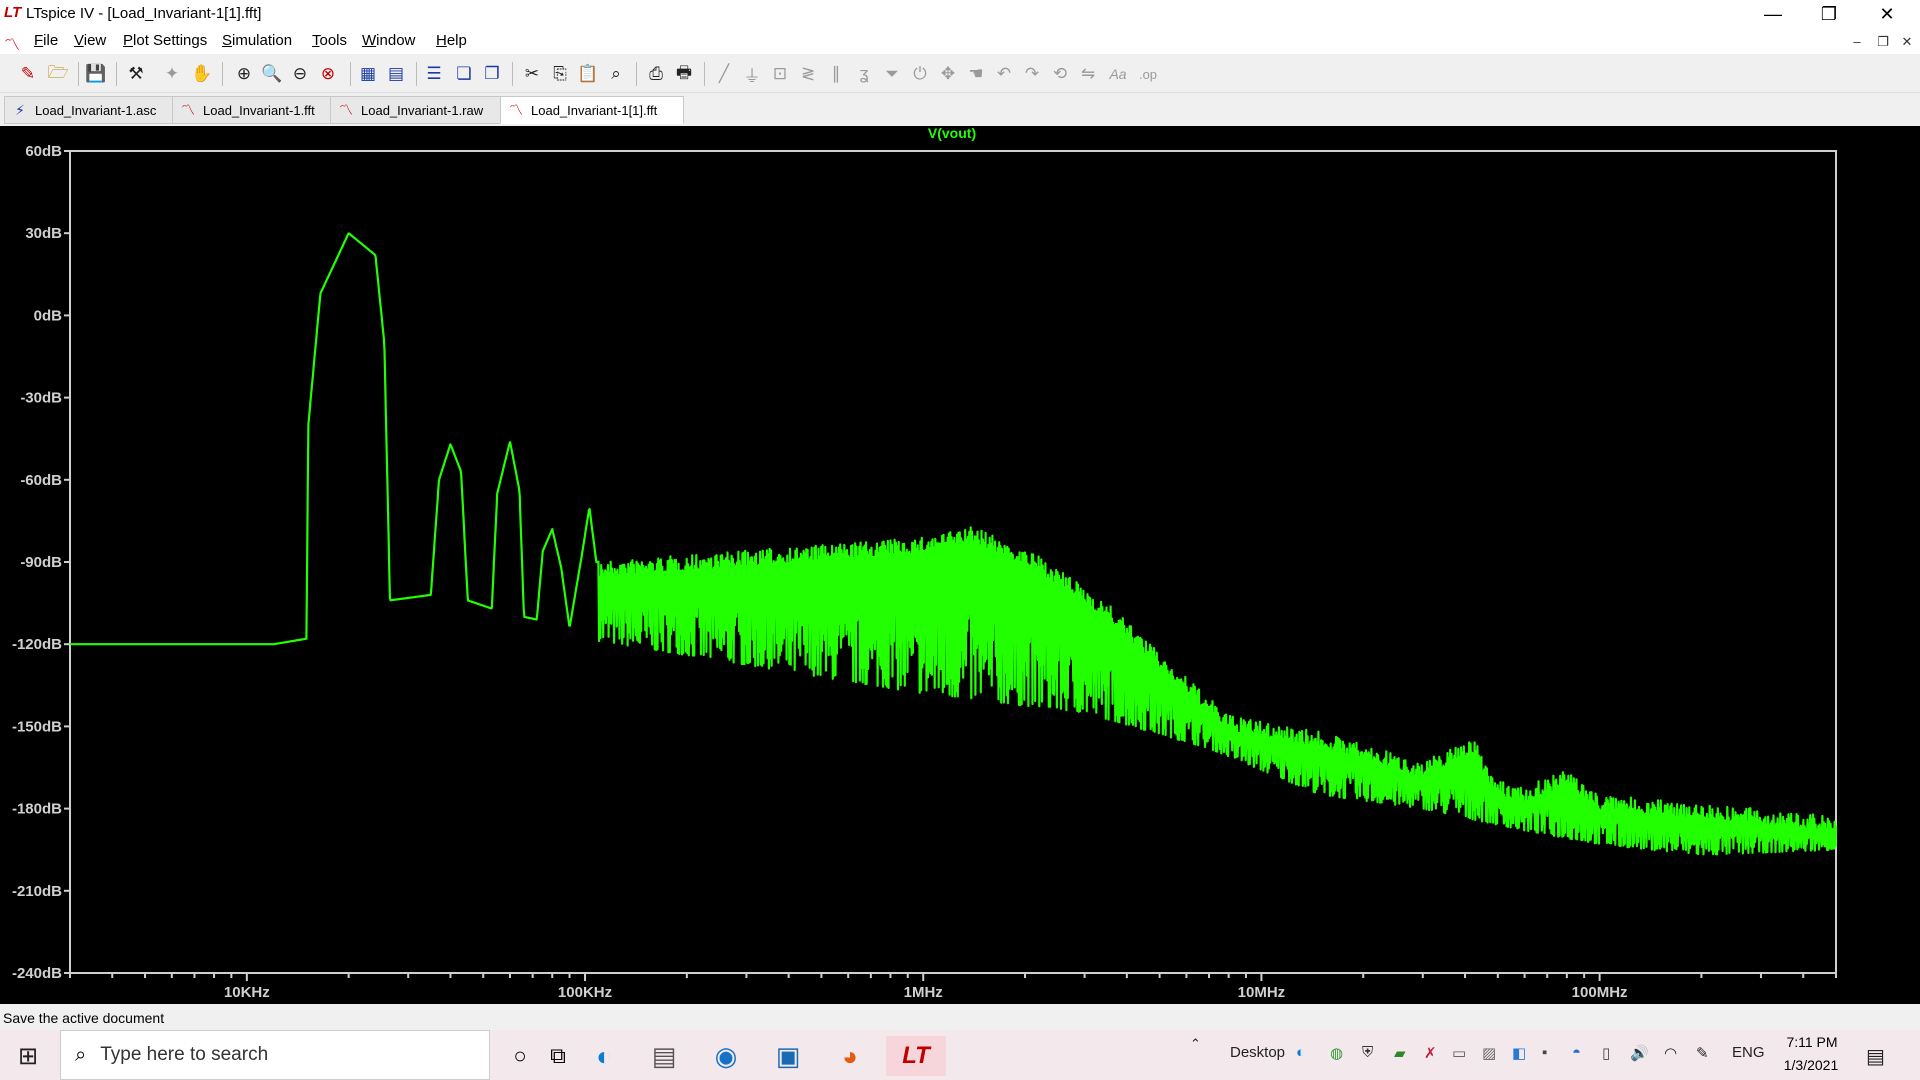  Describe the element at coordinates (726, 1056) in the screenshot. I see `app-icon: ◉` at that location.